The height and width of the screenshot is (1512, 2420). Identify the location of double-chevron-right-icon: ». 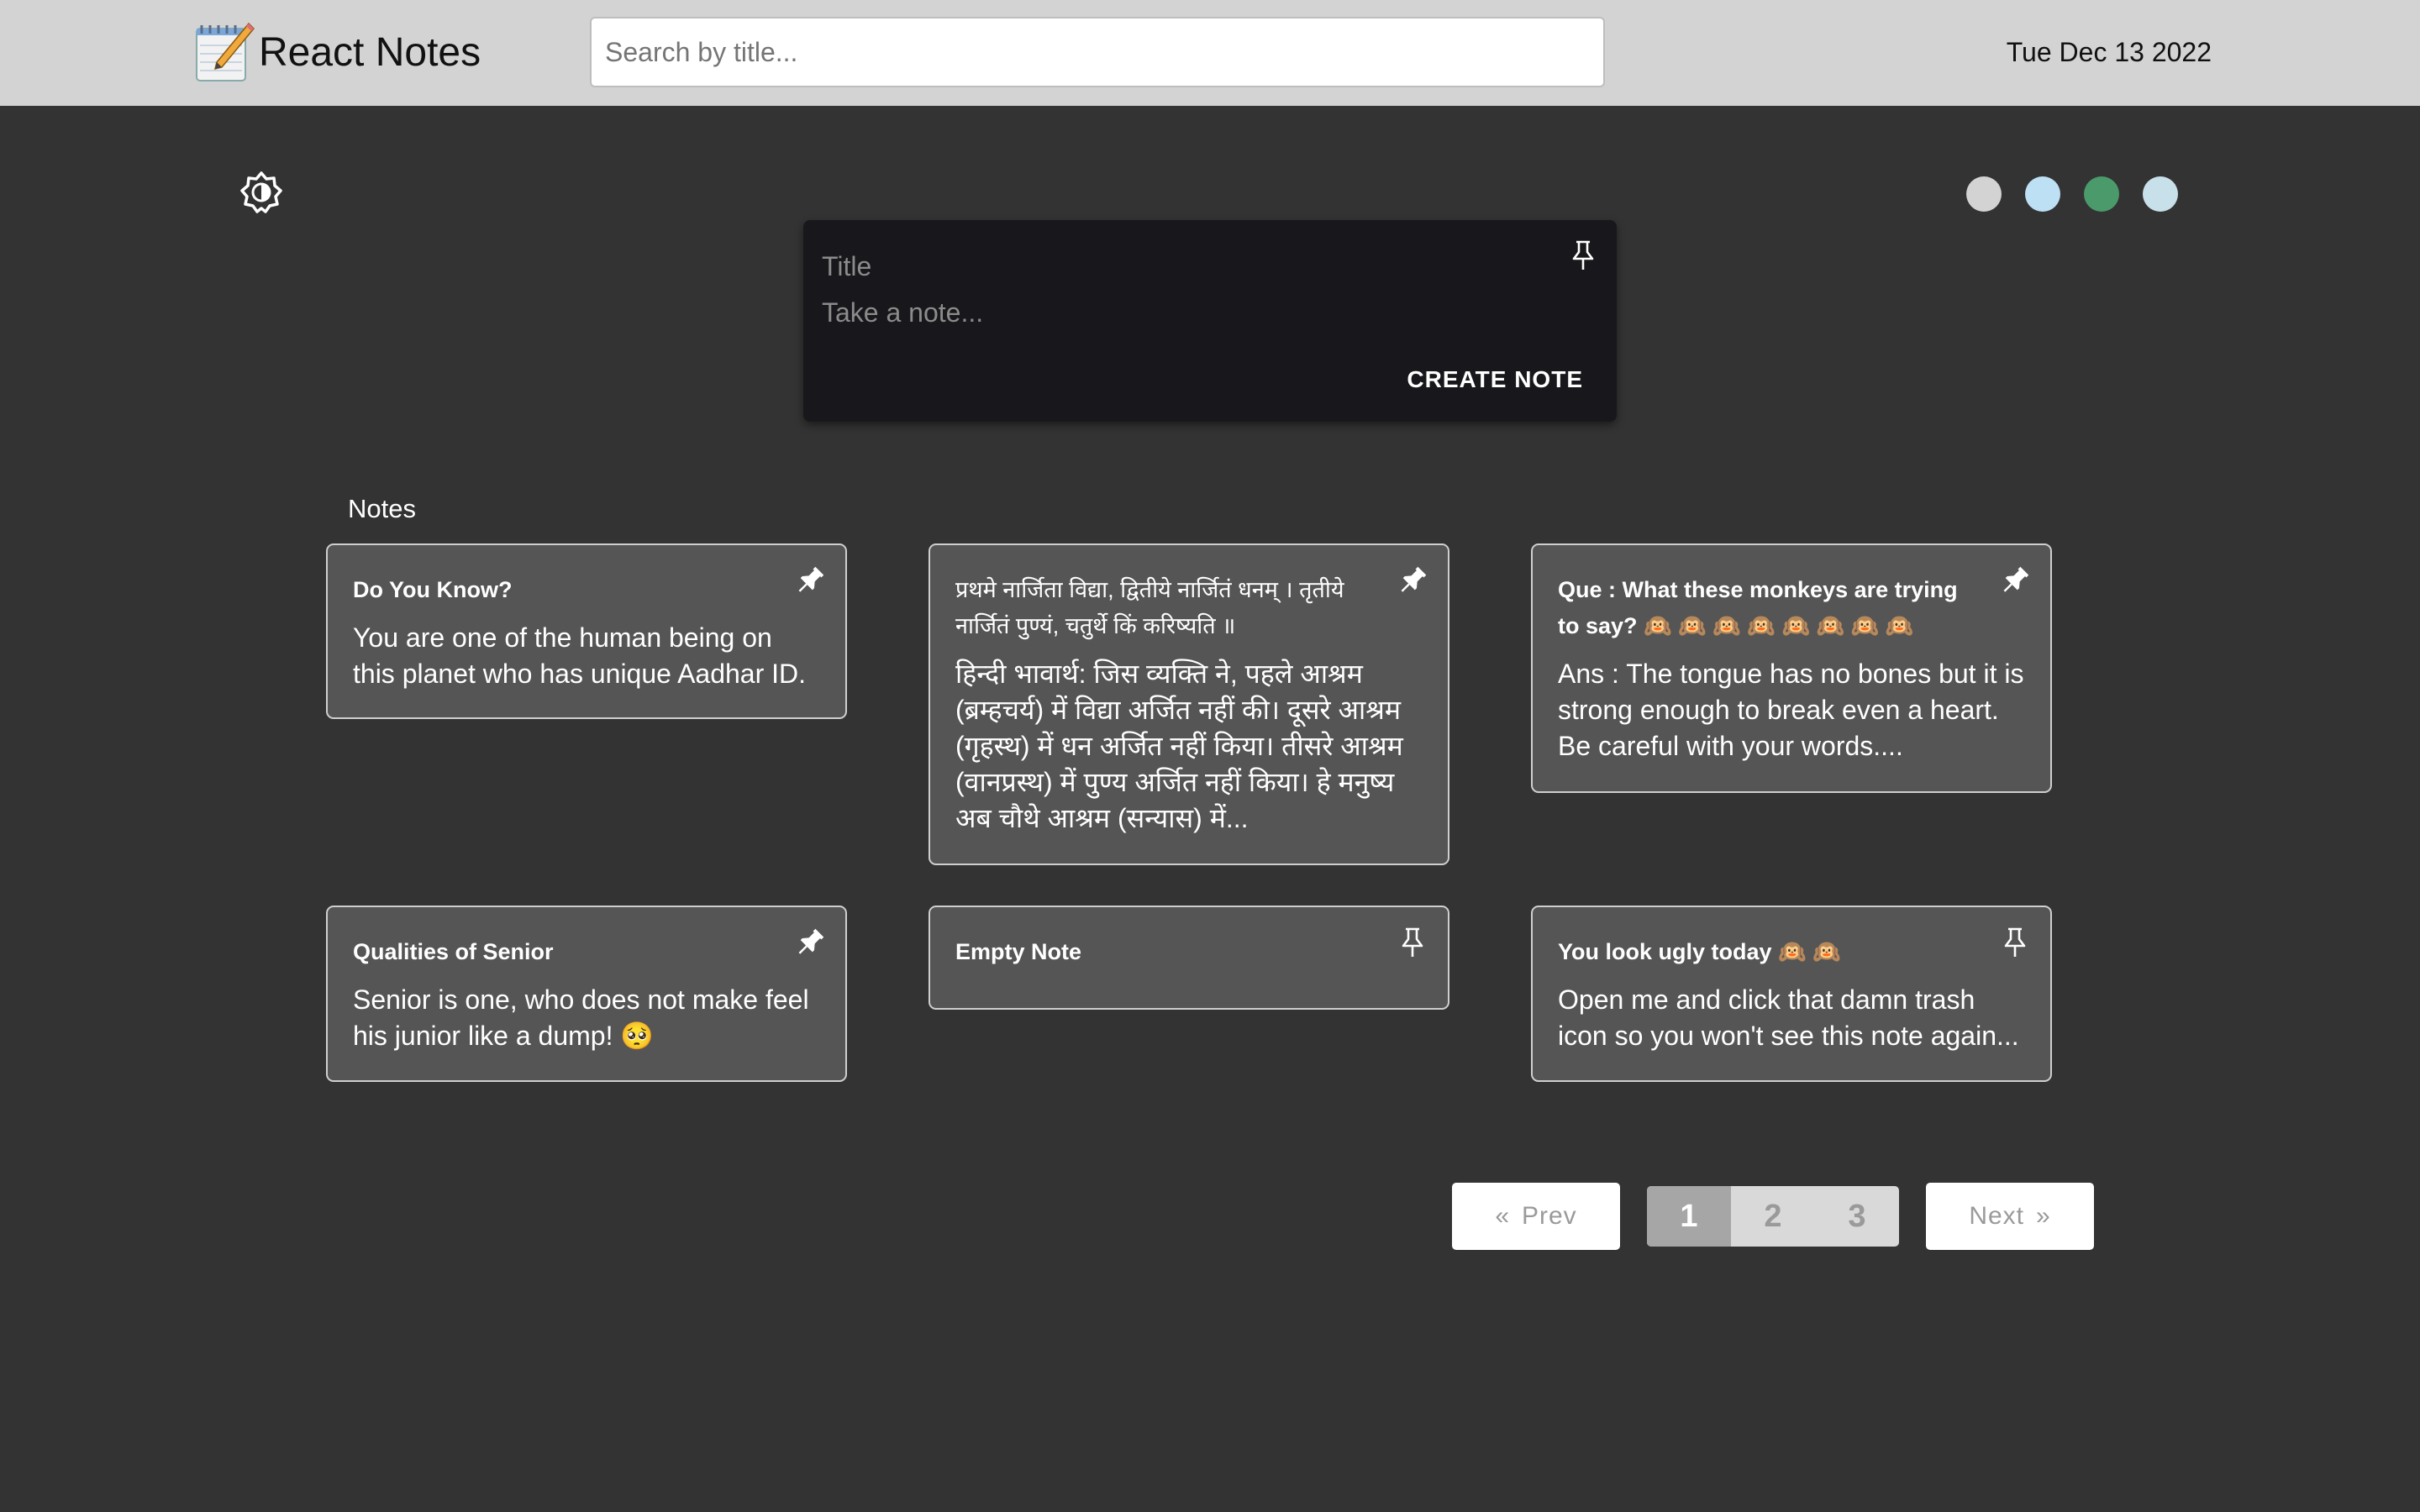
(2044, 1216).